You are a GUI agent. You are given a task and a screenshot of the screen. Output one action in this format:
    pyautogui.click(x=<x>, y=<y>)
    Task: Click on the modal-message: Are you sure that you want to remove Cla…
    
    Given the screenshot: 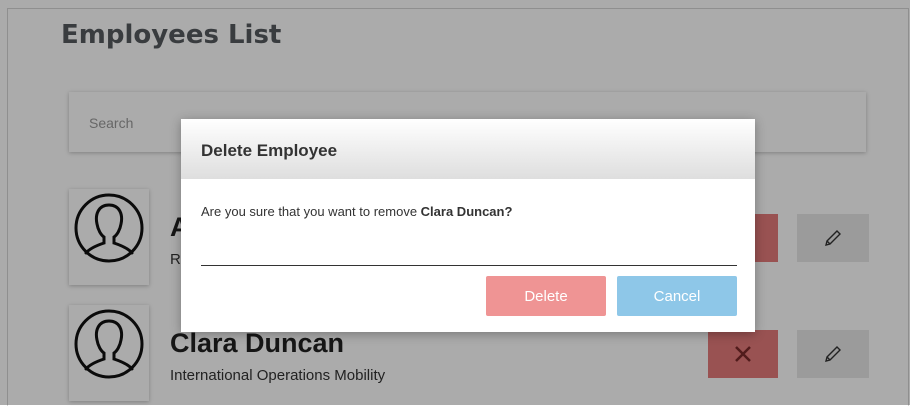 What is the action you would take?
    pyautogui.click(x=356, y=211)
    